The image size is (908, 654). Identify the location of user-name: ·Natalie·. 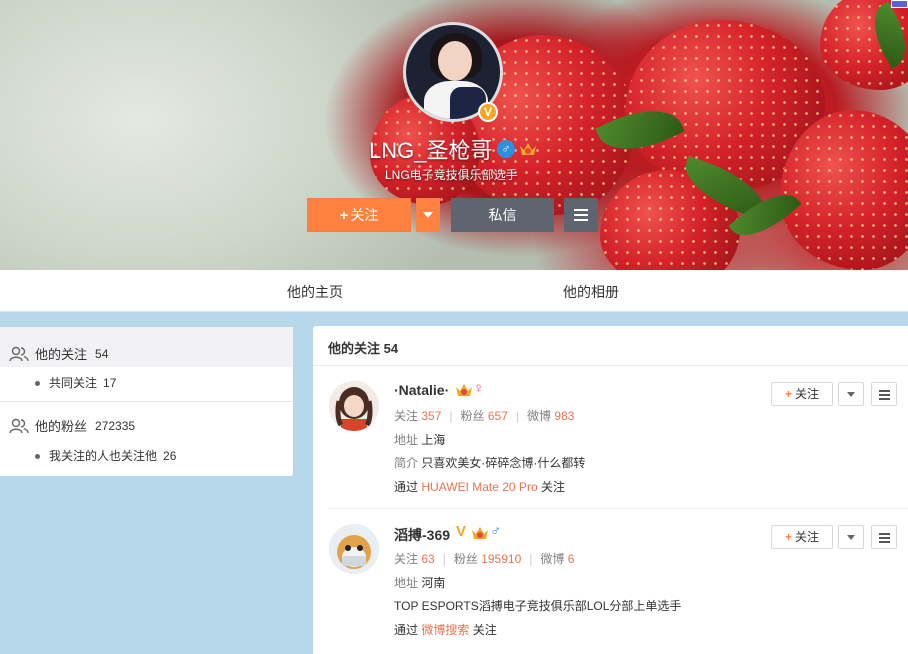
(421, 390).